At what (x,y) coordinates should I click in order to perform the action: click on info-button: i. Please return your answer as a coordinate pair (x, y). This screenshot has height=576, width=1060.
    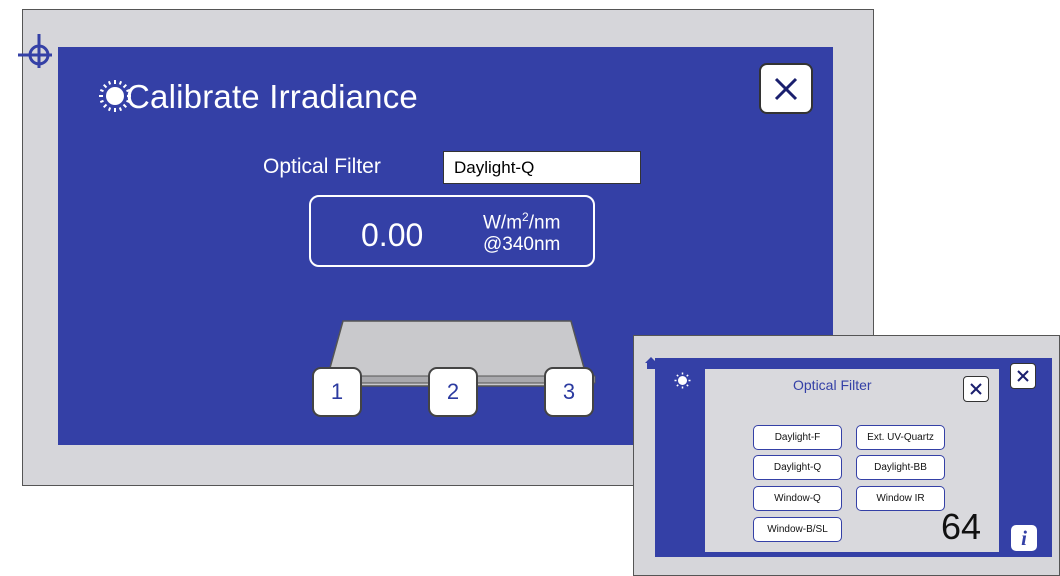
    Looking at the image, I should click on (1024, 538).